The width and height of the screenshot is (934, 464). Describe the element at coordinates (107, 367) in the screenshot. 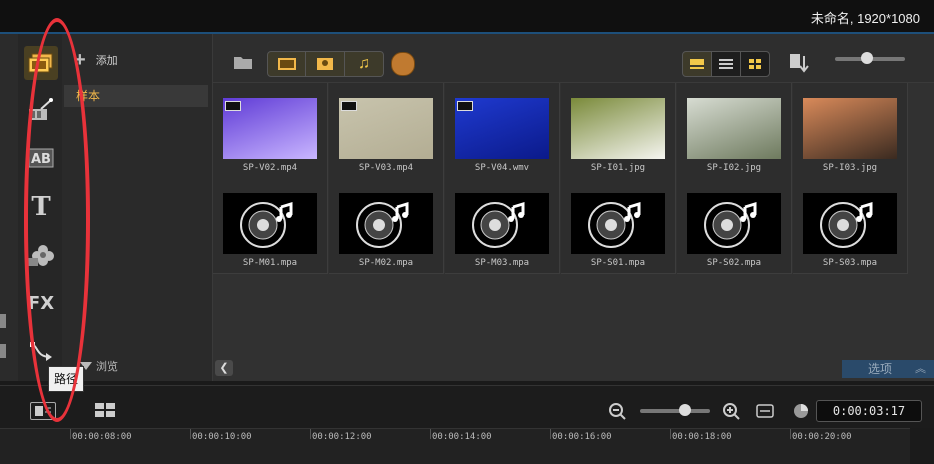

I see `browse-label: 浏览` at that location.